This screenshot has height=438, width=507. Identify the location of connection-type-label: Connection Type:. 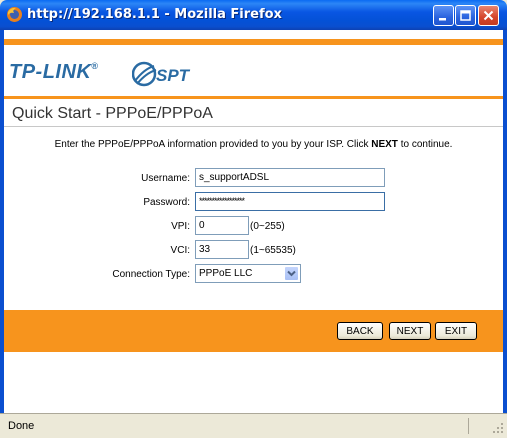
(151, 274).